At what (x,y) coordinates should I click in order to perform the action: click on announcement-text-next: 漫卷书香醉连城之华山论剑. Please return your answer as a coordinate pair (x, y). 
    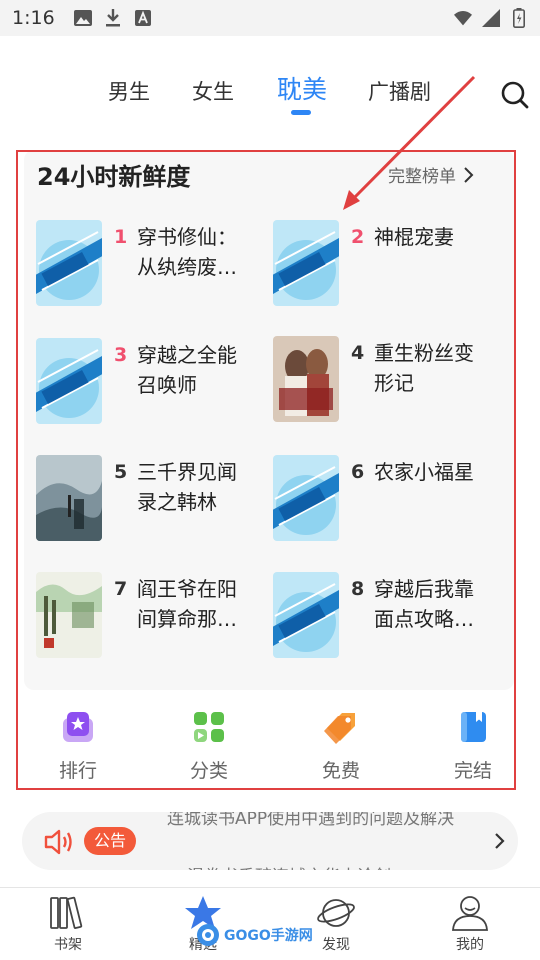
    Looking at the image, I should click on (289, 866).